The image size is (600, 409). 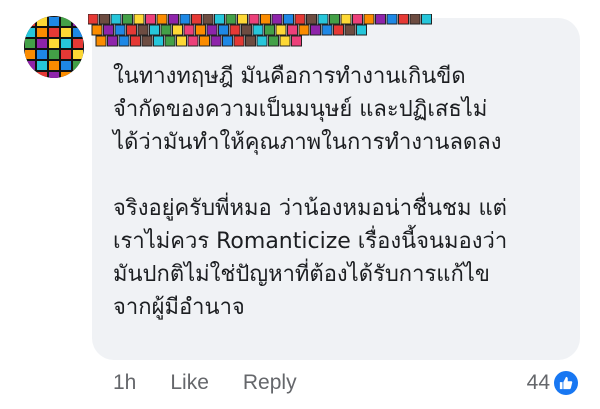 What do you see at coordinates (179, 307) in the screenshot?
I see `comment-line: จากผู้มีอำนาจ` at bounding box center [179, 307].